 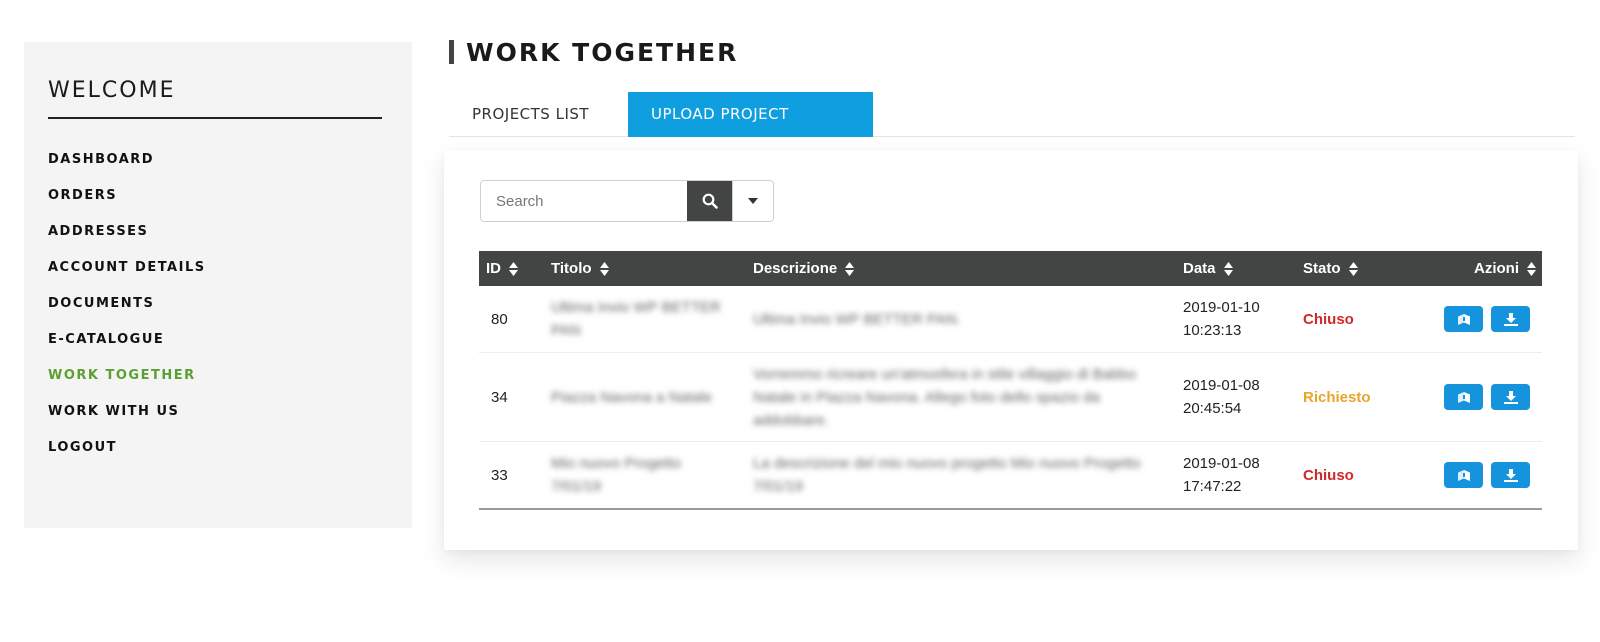 What do you see at coordinates (571, 268) in the screenshot?
I see `column-label: Titolo` at bounding box center [571, 268].